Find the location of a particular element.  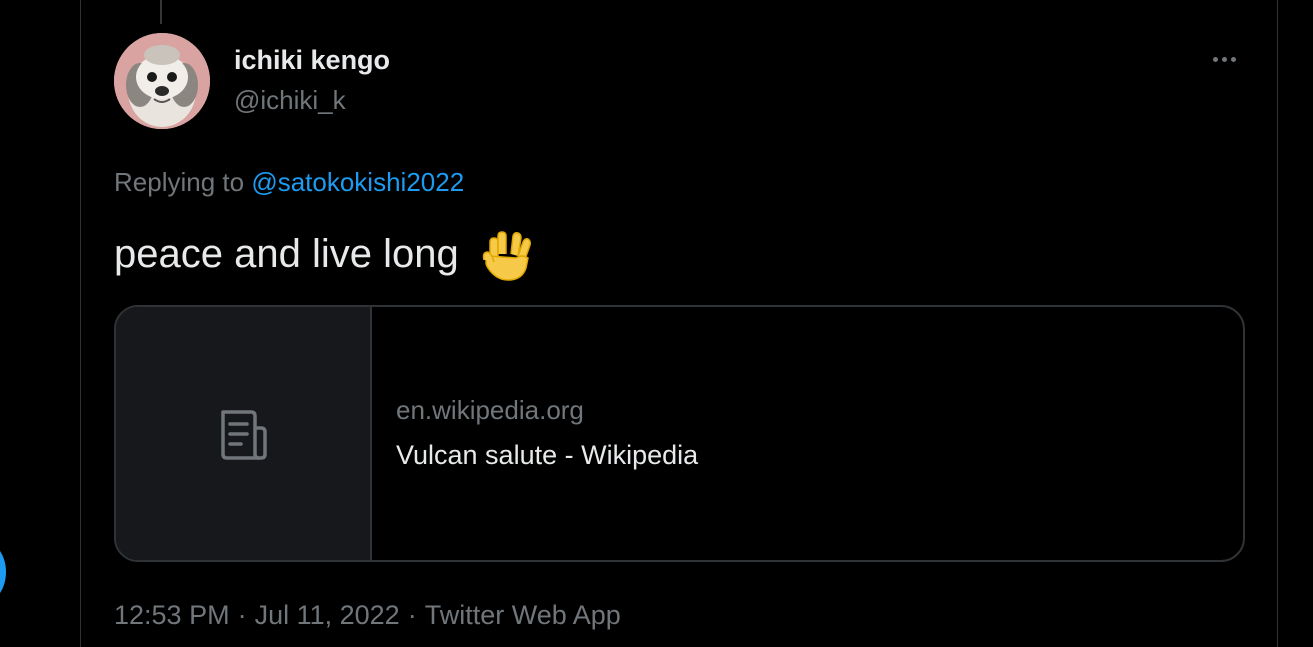

author-handle: @ichiki_k is located at coordinates (290, 100).